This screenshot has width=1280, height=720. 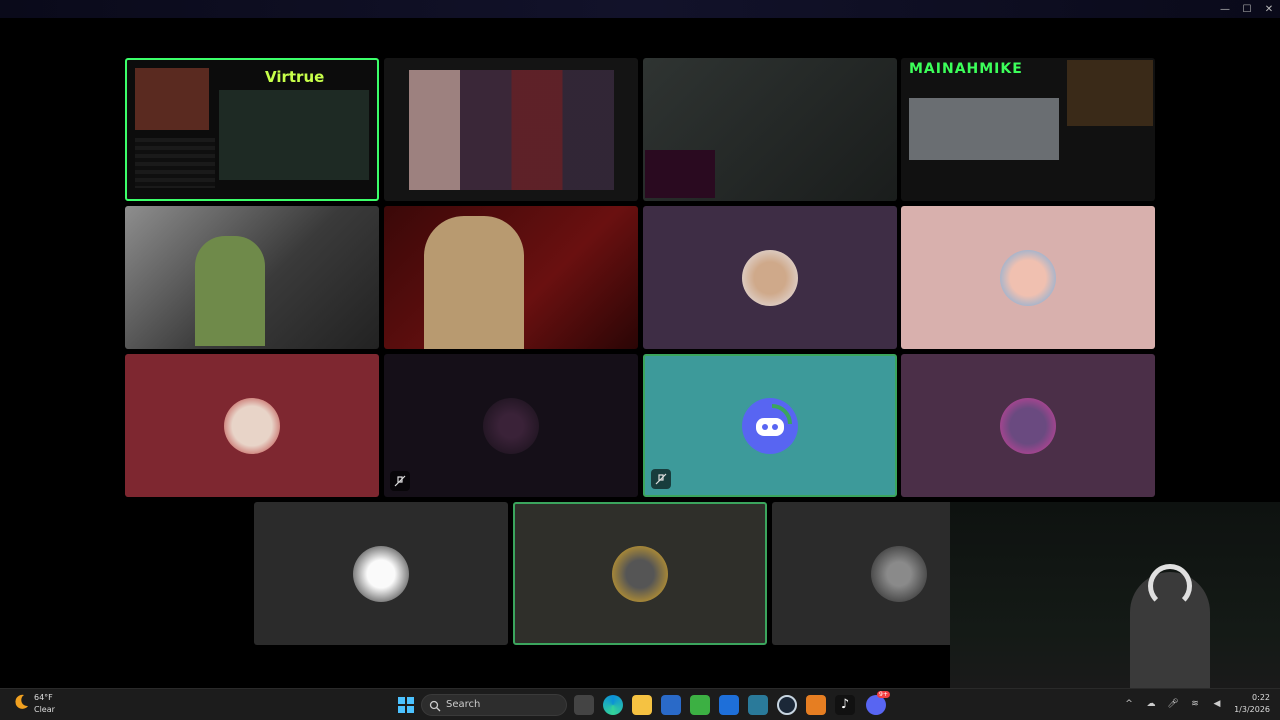 I want to click on minimize-button: —, so click(x=1225, y=9).